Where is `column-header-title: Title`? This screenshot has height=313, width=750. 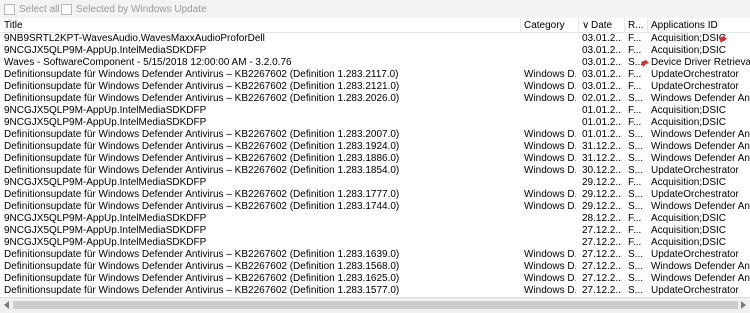
column-header-title: Title is located at coordinates (13, 25).